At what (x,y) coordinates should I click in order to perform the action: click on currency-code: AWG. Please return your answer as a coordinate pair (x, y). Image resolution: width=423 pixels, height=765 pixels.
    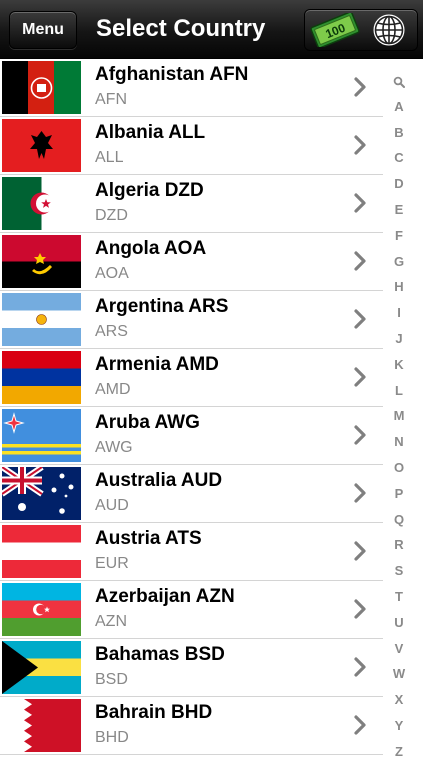
    Looking at the image, I should click on (114, 447).